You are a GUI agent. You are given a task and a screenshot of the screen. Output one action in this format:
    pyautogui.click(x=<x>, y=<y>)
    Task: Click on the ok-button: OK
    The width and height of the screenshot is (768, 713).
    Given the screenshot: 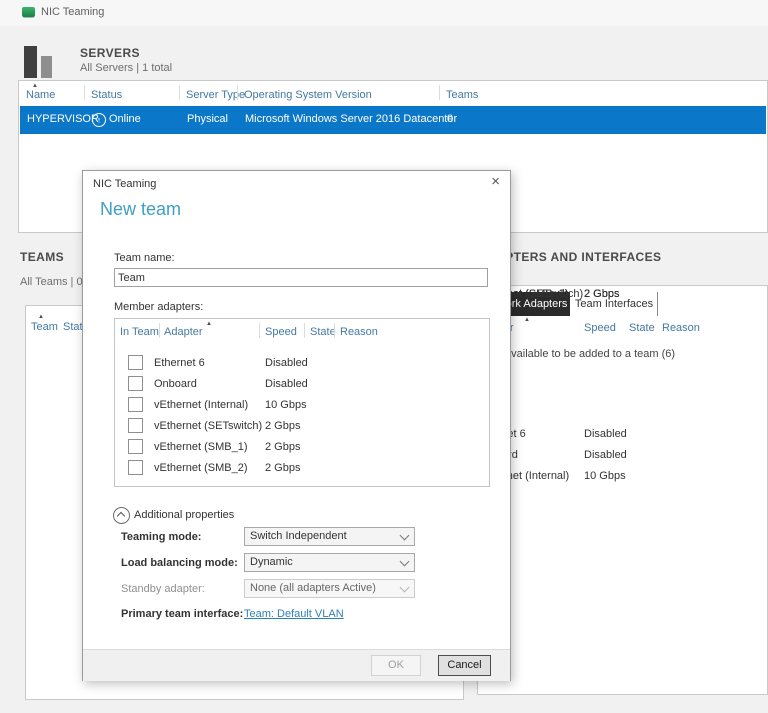 What is the action you would take?
    pyautogui.click(x=396, y=665)
    